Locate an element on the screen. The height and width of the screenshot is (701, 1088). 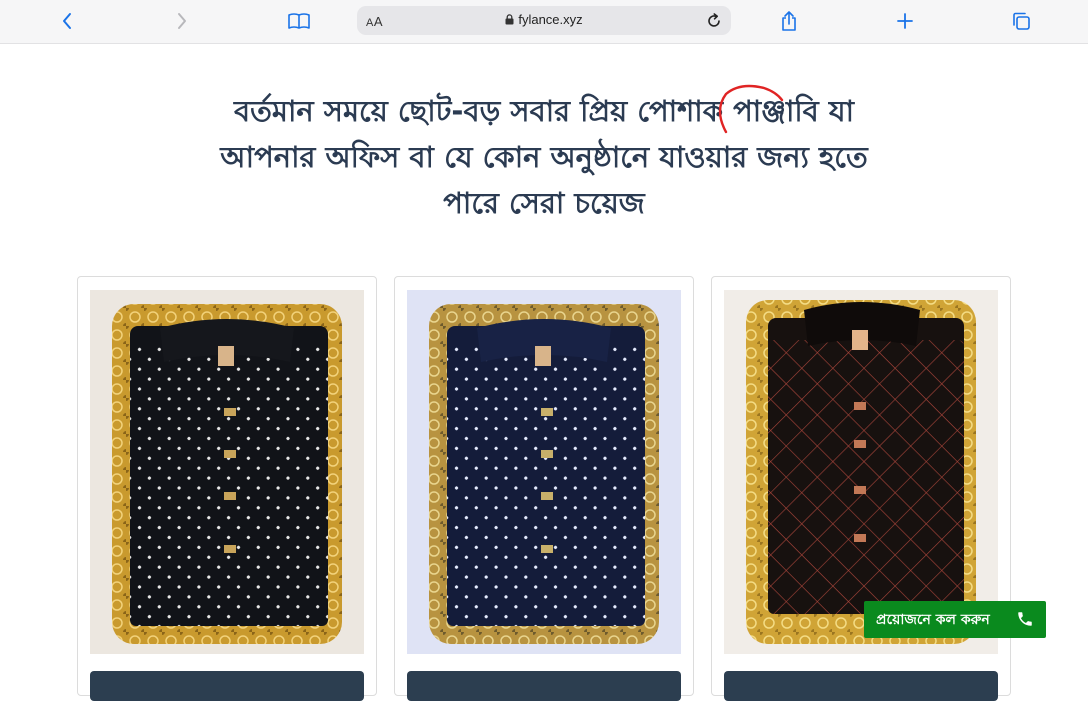
call-button: প্রয়োজনে কল করুন is located at coordinates (955, 619).